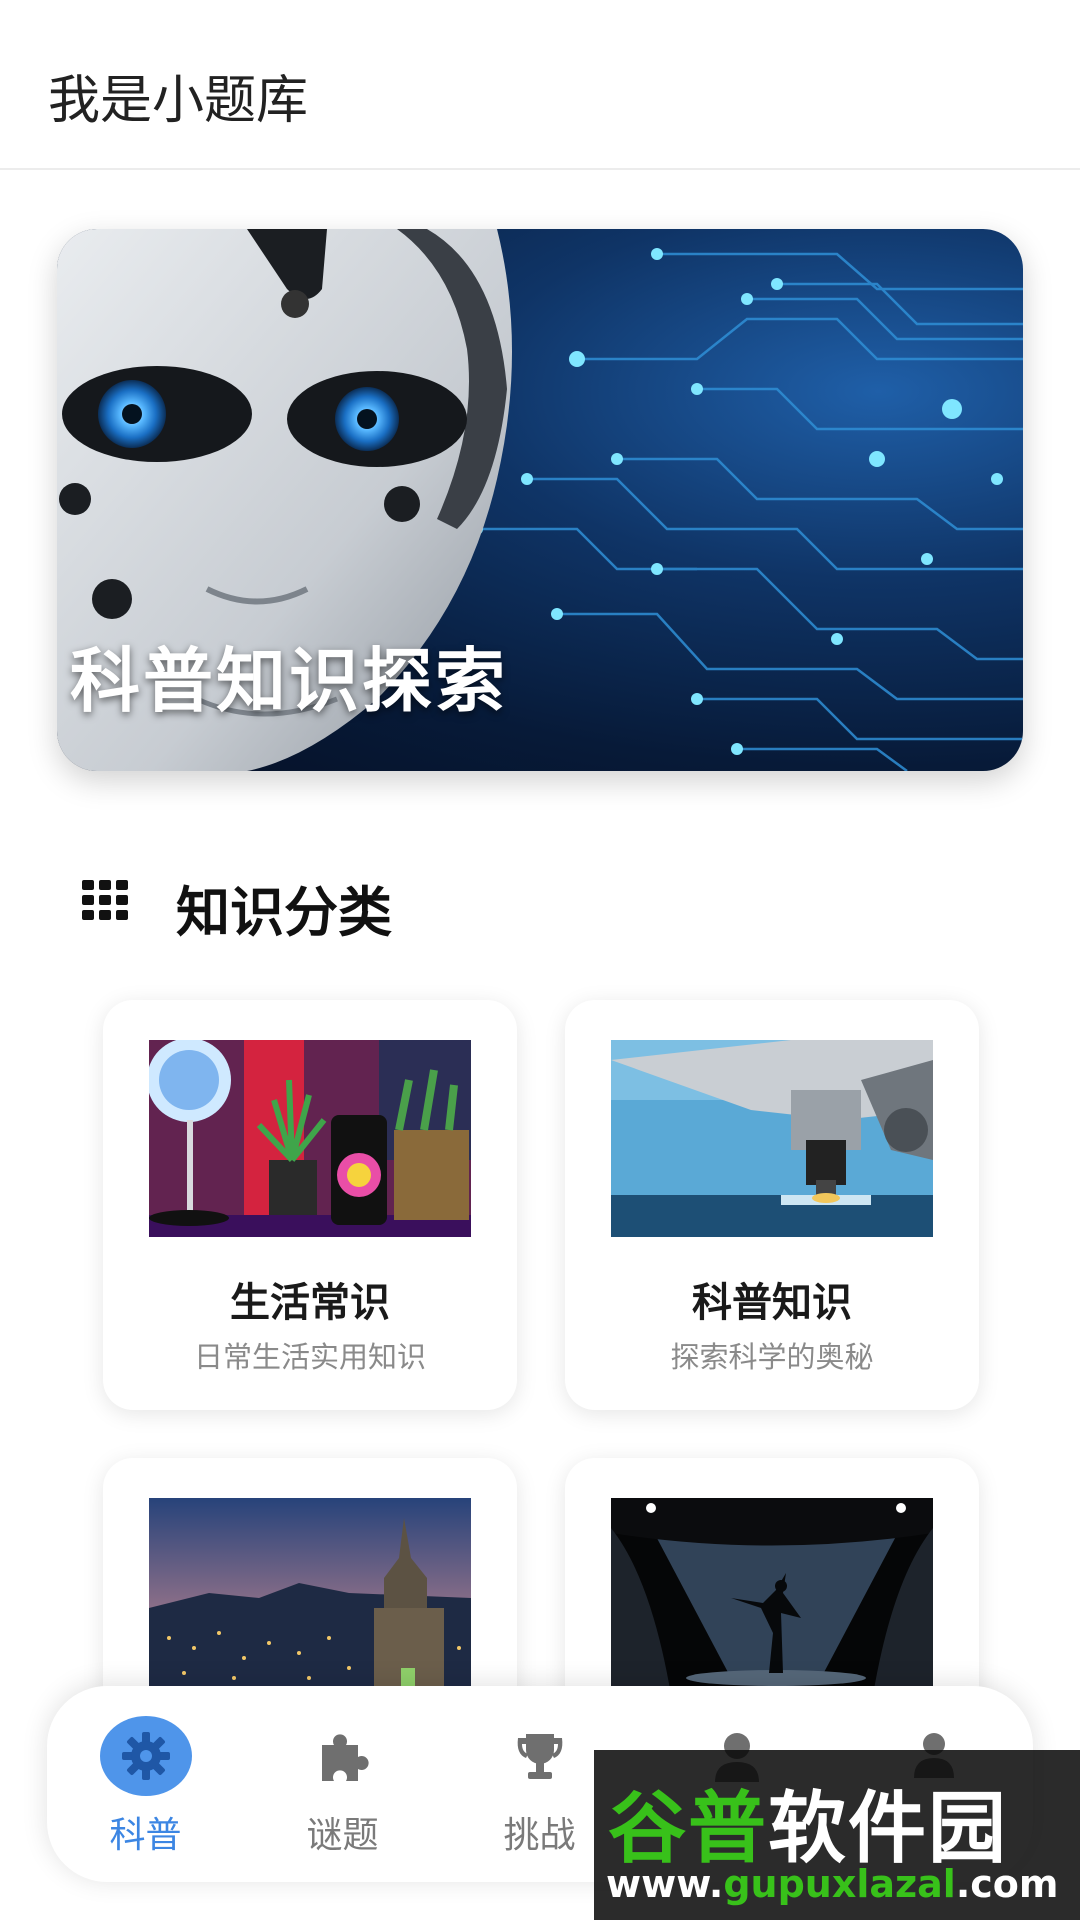 The width and height of the screenshot is (1080, 1920). What do you see at coordinates (772, 1138) in the screenshot?
I see `microscope-image` at bounding box center [772, 1138].